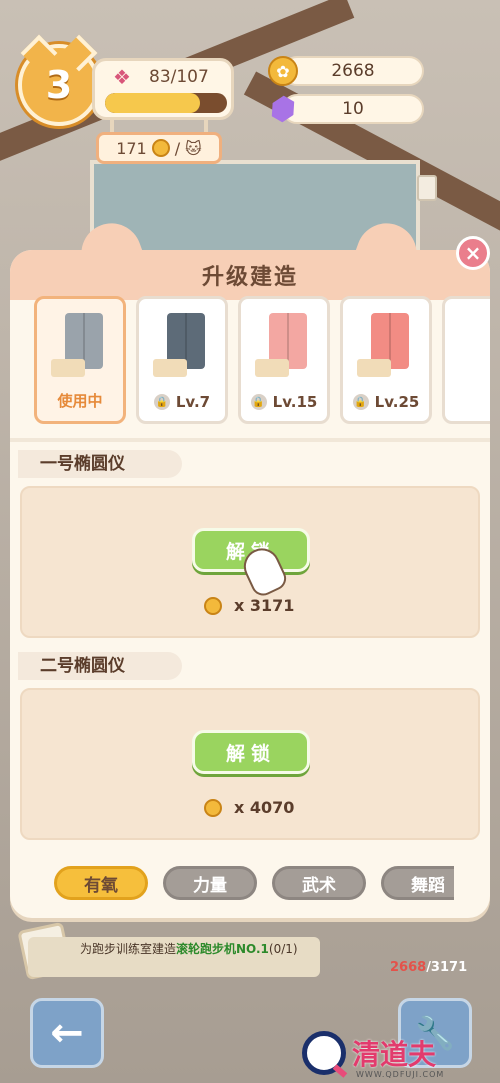  I want to click on skin-label: 🔒 Lv.25, so click(386, 402).